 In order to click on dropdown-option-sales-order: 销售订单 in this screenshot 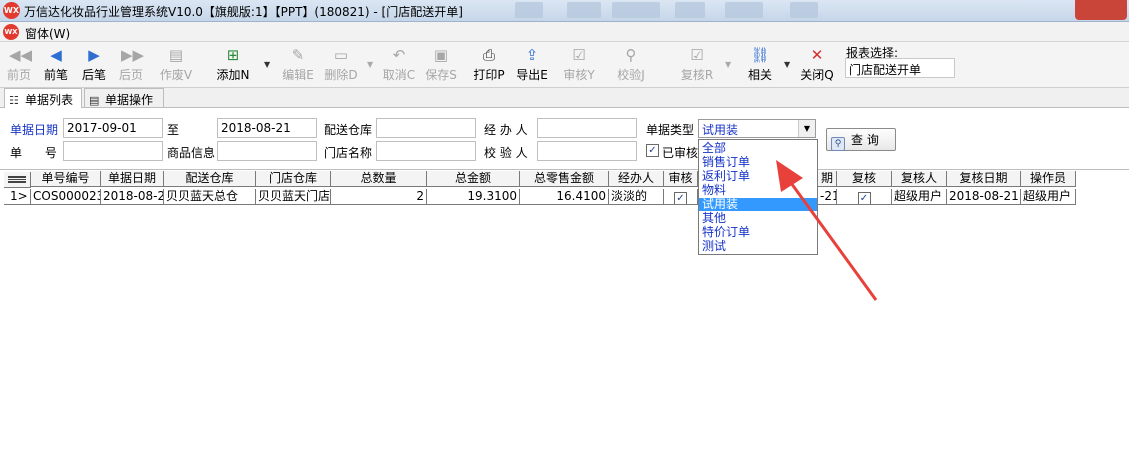, I will do `click(758, 162)`.